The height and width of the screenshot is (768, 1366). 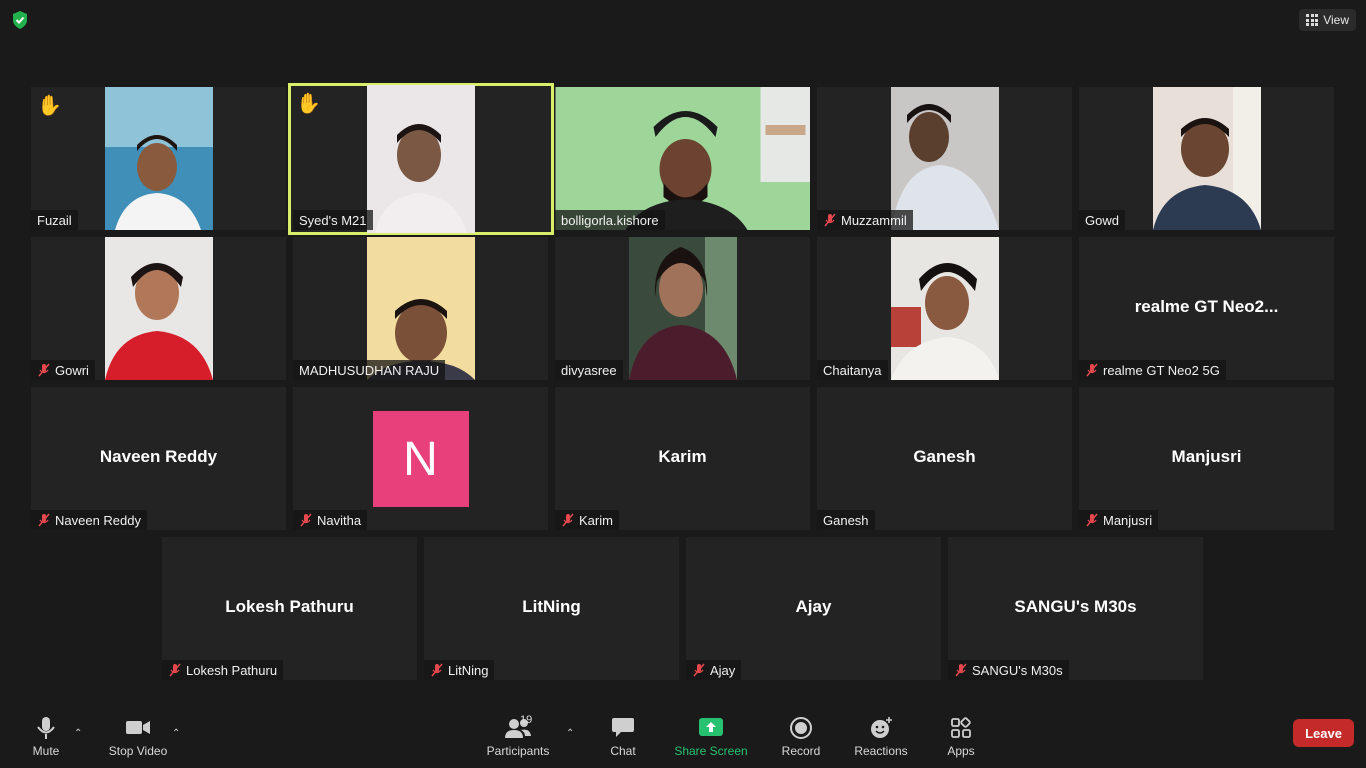 I want to click on name-label: realme GT Neo2 5G, so click(x=1152, y=370).